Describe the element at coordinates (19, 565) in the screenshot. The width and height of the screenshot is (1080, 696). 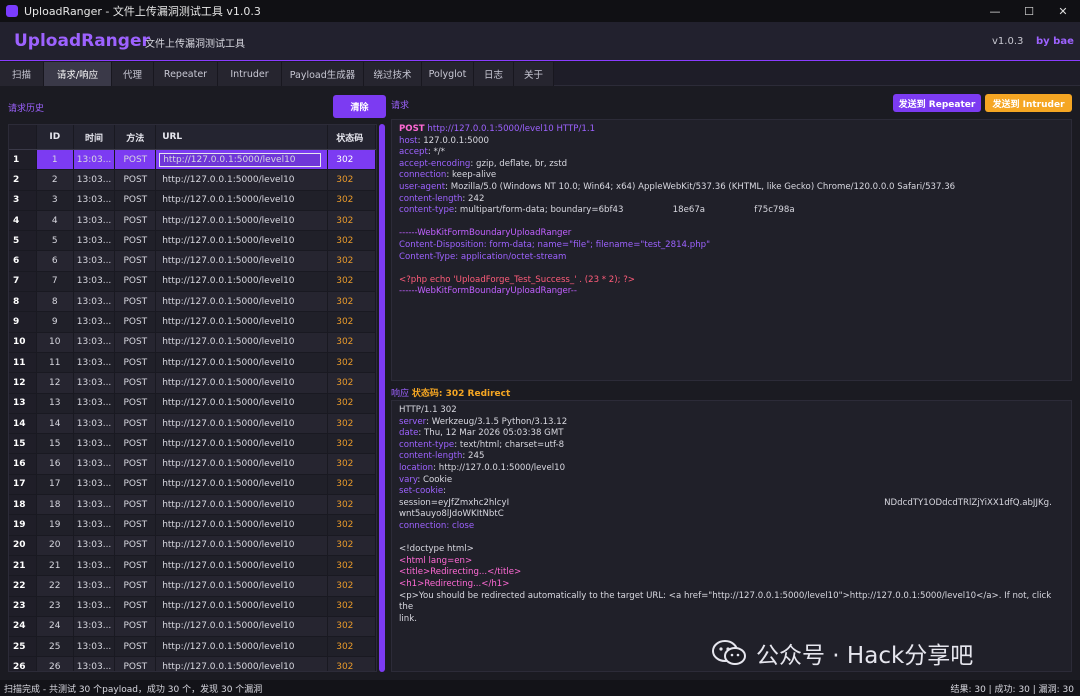
I see `cell-n-text: 21` at that location.